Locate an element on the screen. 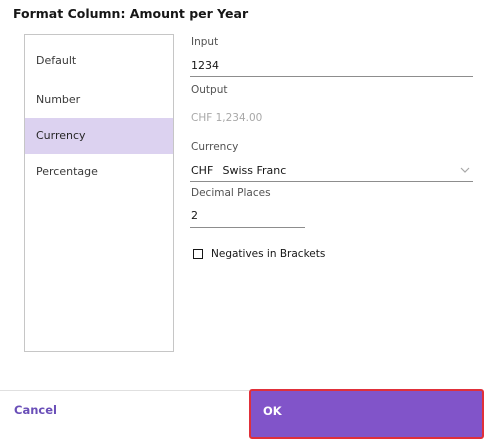 The width and height of the screenshot is (484, 442). currency-dropdown: CHF Swiss Franc is located at coordinates (331, 171).